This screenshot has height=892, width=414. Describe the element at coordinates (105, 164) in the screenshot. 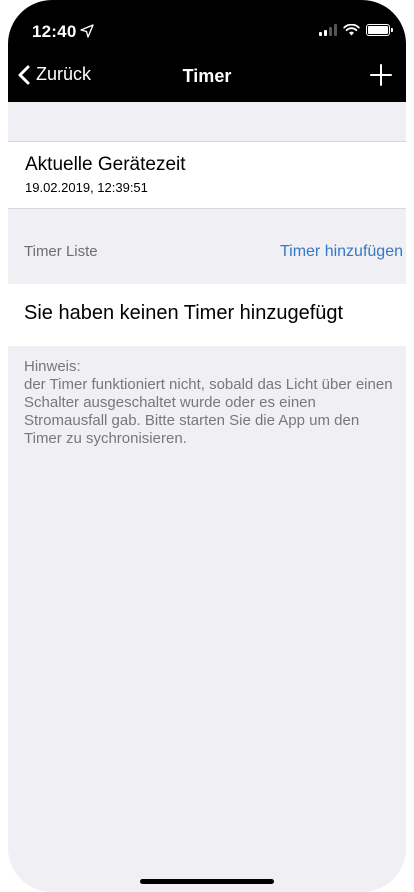

I see `device-time-title: Aktuelle Gerätezeit` at that location.